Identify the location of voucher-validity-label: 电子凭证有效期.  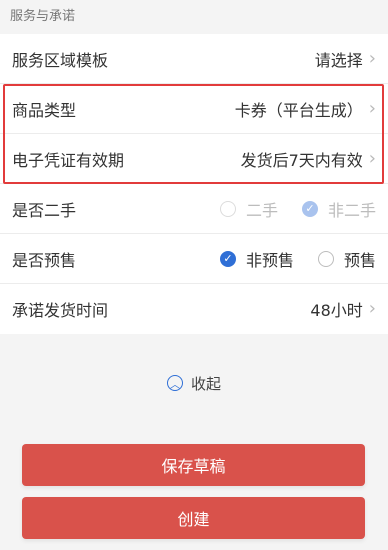
(68, 160).